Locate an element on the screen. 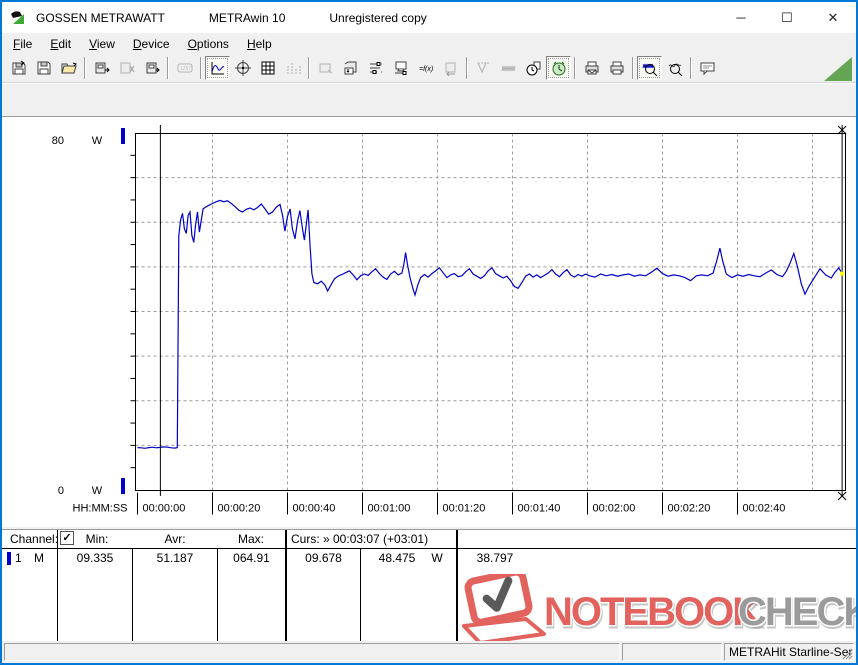 The image size is (858, 665). statusbar-segment is located at coordinates (312, 652).